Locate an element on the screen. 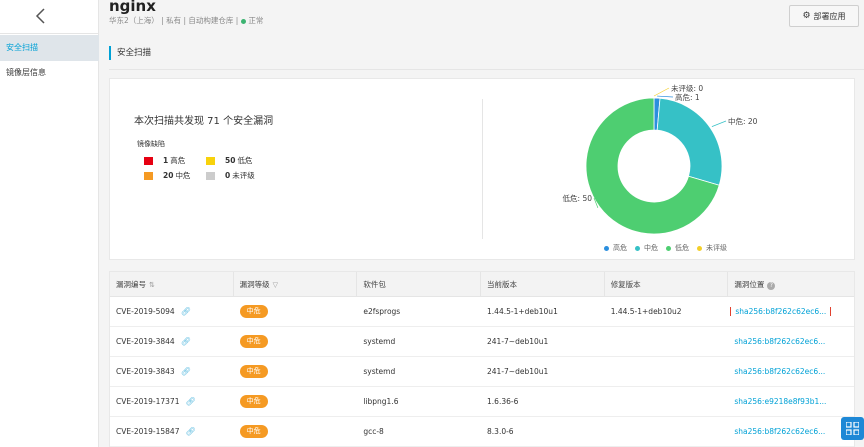 The height and width of the screenshot is (447, 864). deploy-app-button: ⚙ 部署应用 is located at coordinates (824, 16).